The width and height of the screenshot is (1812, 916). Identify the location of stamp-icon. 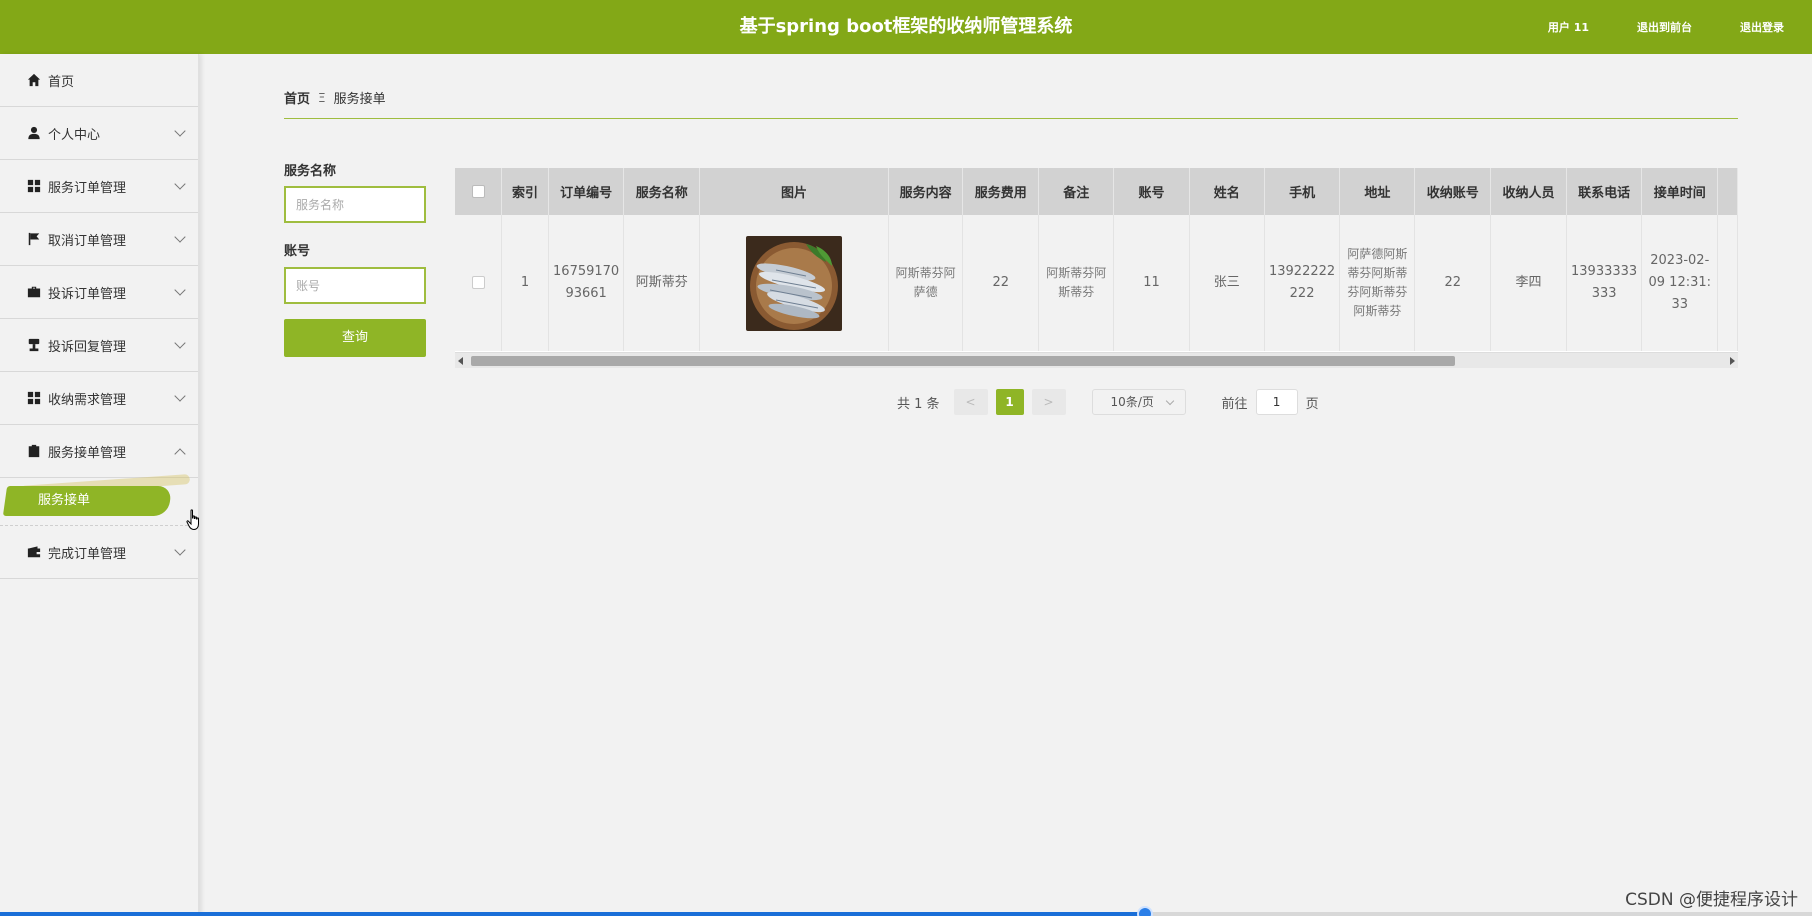
(33, 345).